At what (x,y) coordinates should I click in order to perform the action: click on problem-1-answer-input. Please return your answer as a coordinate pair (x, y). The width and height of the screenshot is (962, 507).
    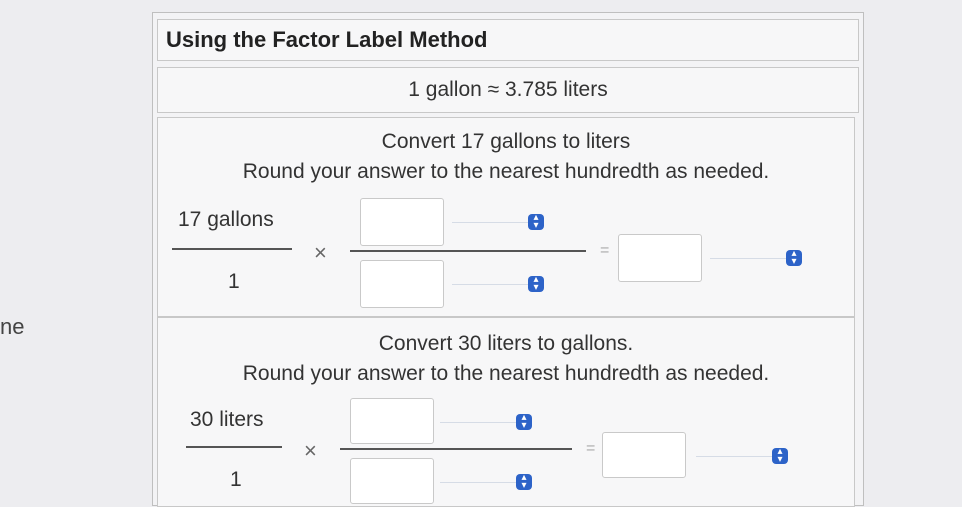
    Looking at the image, I should click on (660, 258).